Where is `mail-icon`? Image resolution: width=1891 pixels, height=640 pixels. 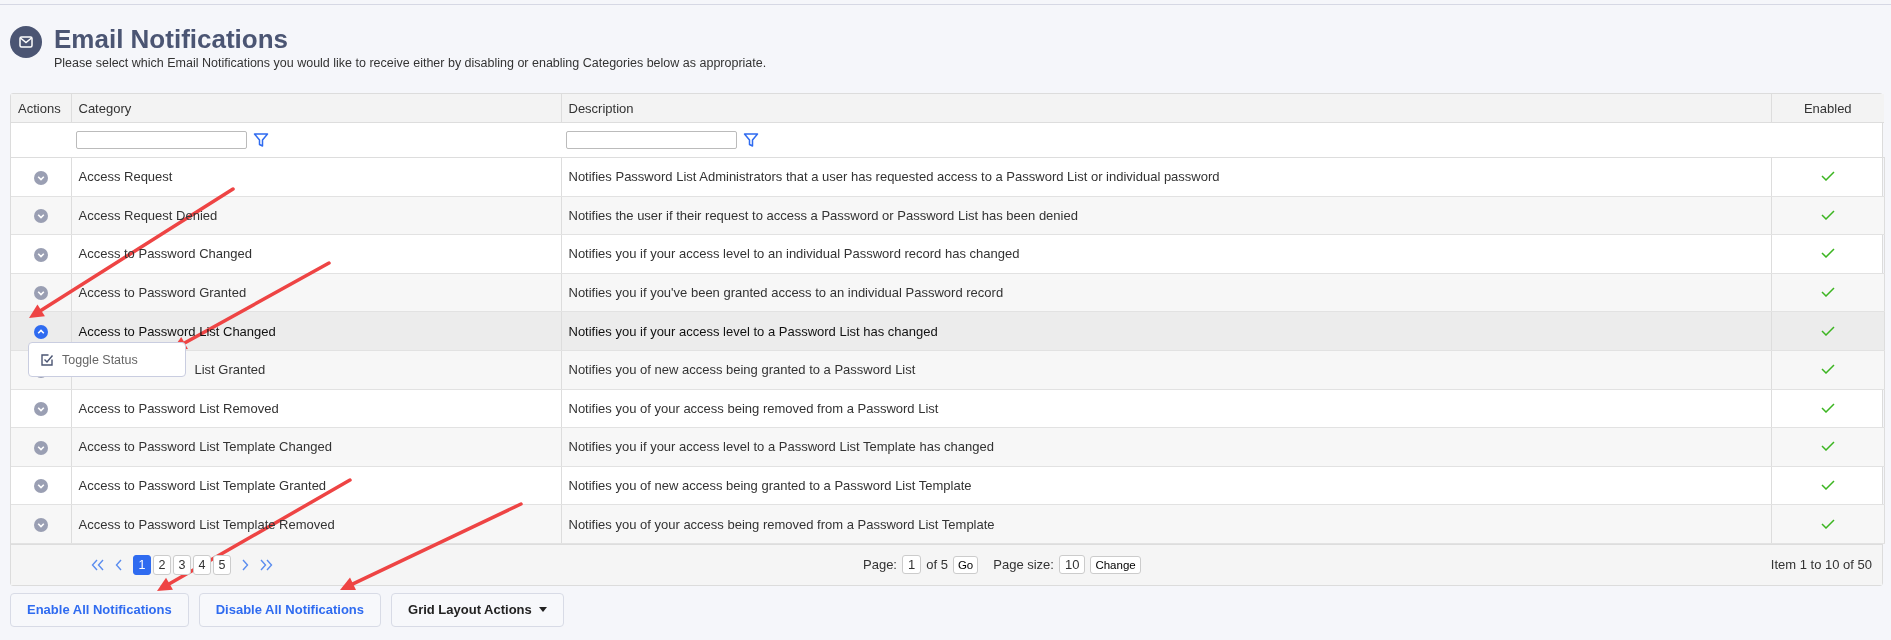 mail-icon is located at coordinates (26, 42).